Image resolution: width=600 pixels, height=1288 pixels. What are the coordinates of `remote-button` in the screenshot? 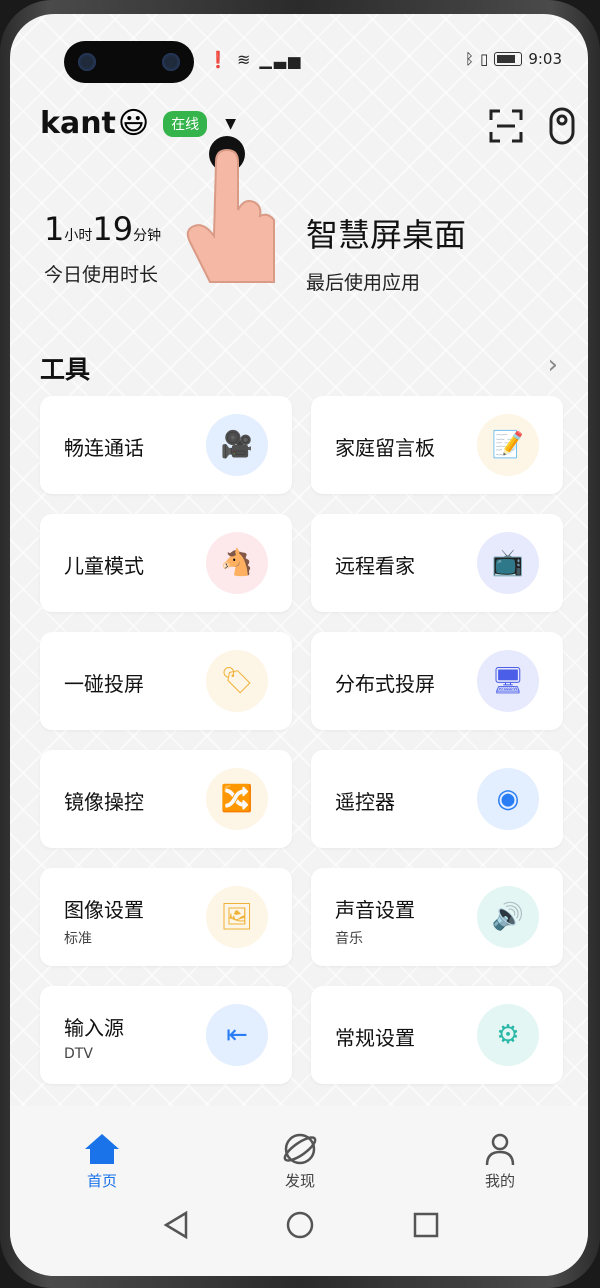 It's located at (562, 126).